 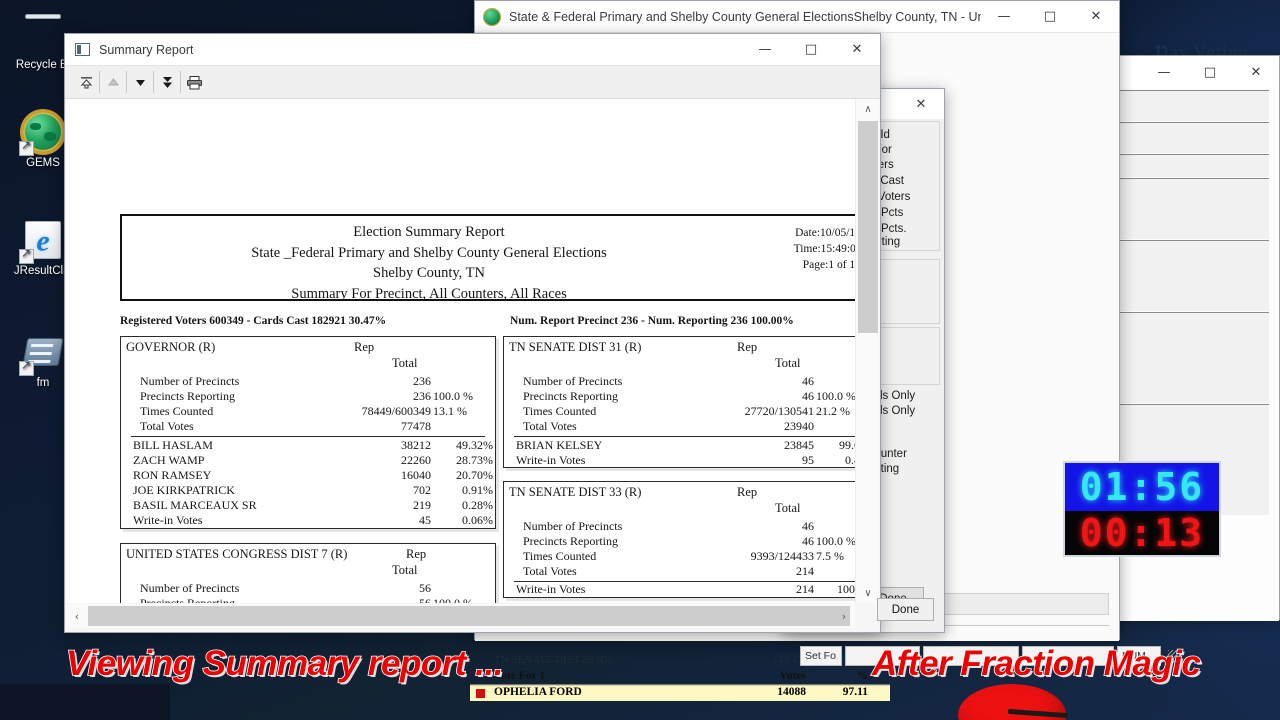 I want to click on partial-race-pcts: (43/43), so click(x=789, y=660).